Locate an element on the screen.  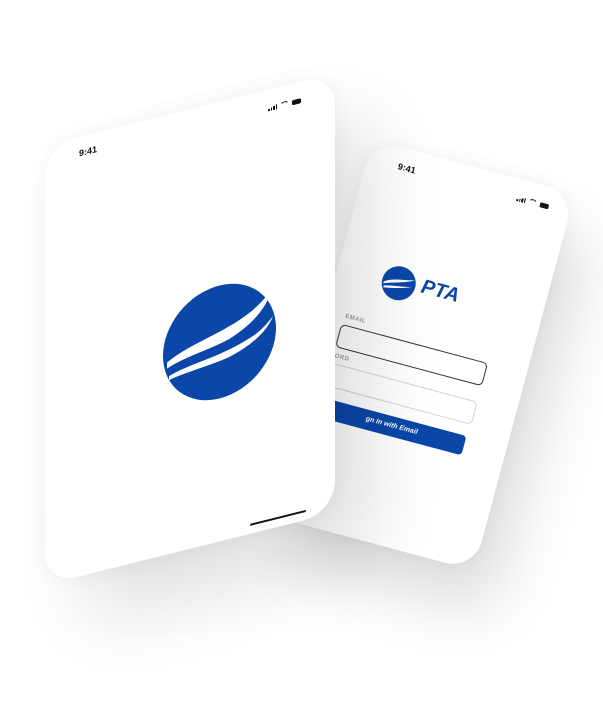
pta-logo-icon is located at coordinates (398, 283).